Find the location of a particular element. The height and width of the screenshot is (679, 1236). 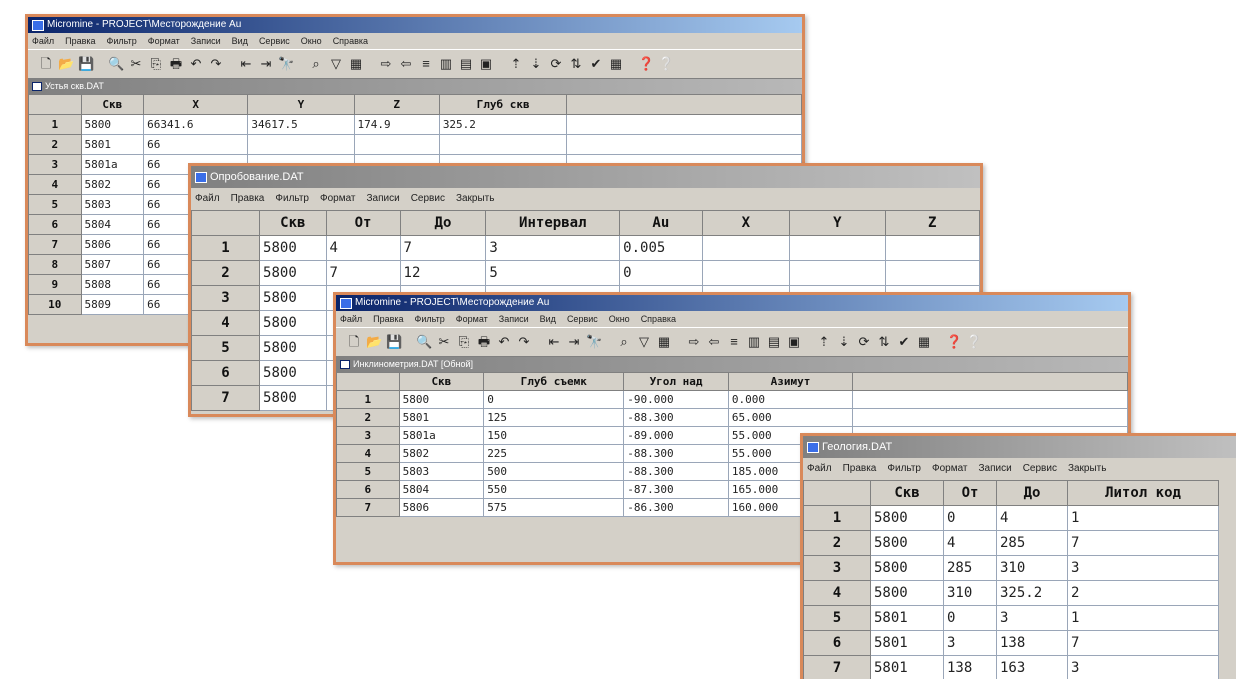

table-cell: 550 is located at coordinates (554, 490).